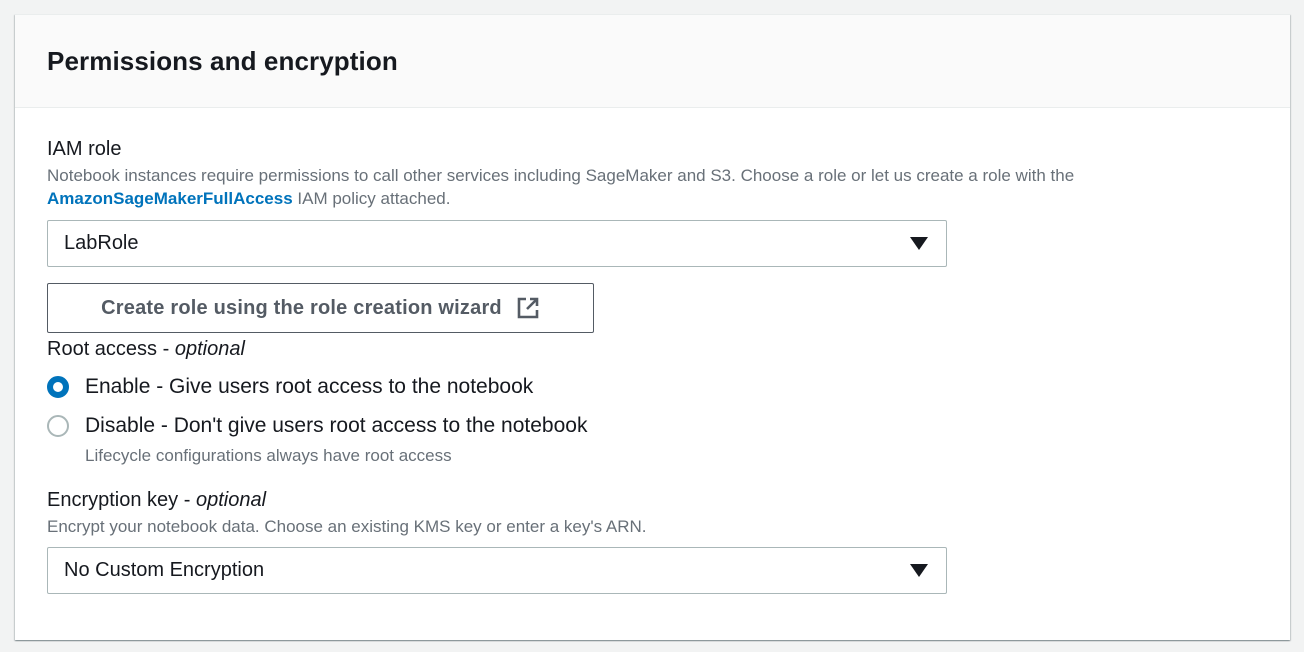 The image size is (1304, 652). What do you see at coordinates (111, 349) in the screenshot?
I see `root-access-label-text: Root access -` at bounding box center [111, 349].